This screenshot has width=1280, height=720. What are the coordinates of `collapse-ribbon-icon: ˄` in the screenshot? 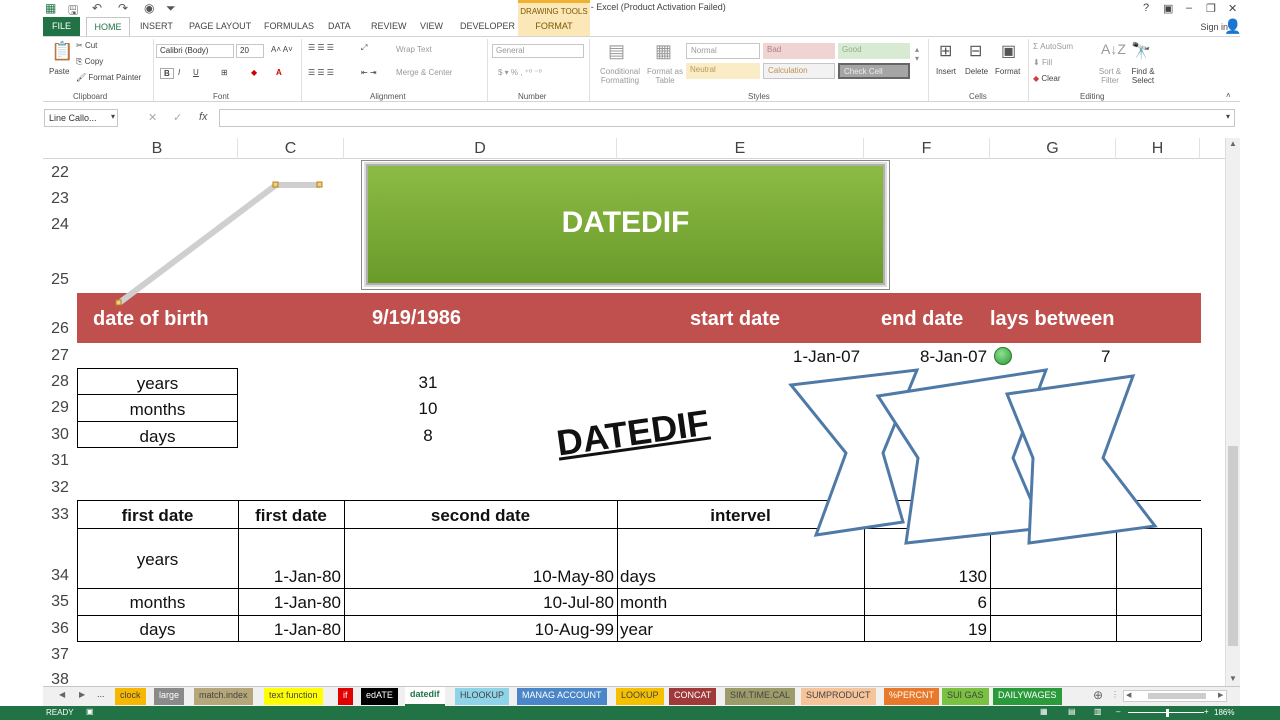 It's located at (1228, 95).